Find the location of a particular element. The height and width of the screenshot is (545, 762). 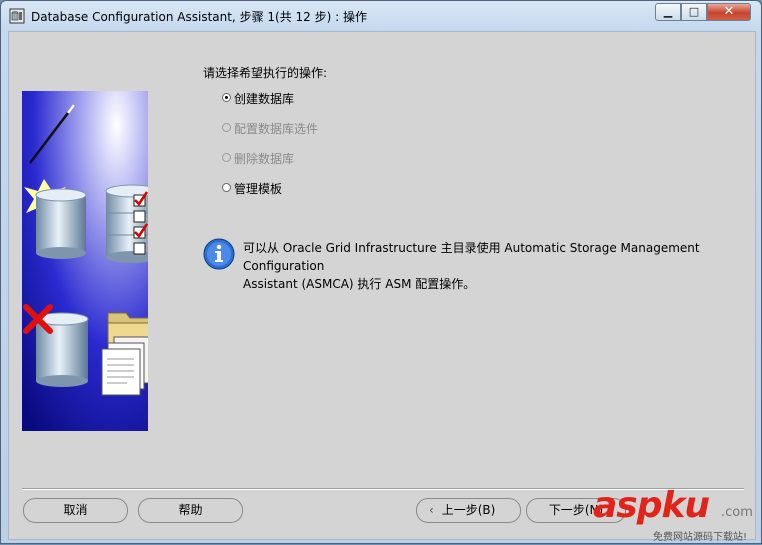

database-cylinder-icon is located at coordinates (61, 223).